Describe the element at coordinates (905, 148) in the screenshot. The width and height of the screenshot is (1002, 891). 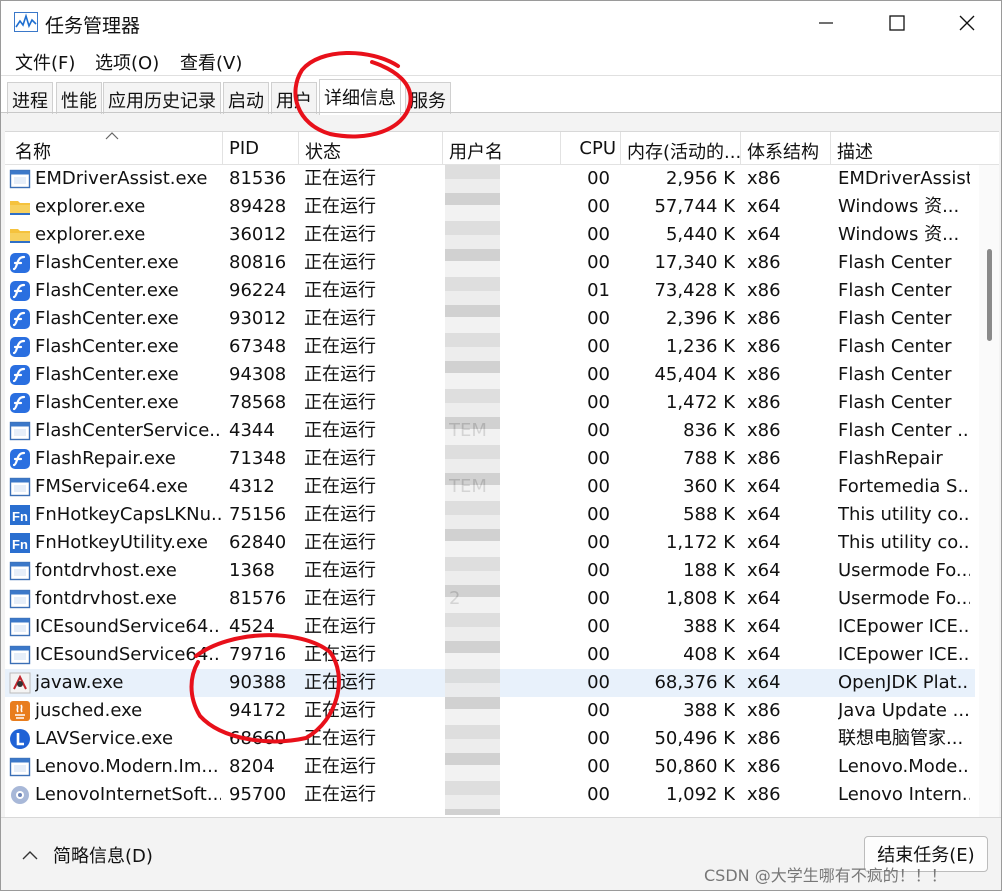
I see `column-description: 描述` at that location.